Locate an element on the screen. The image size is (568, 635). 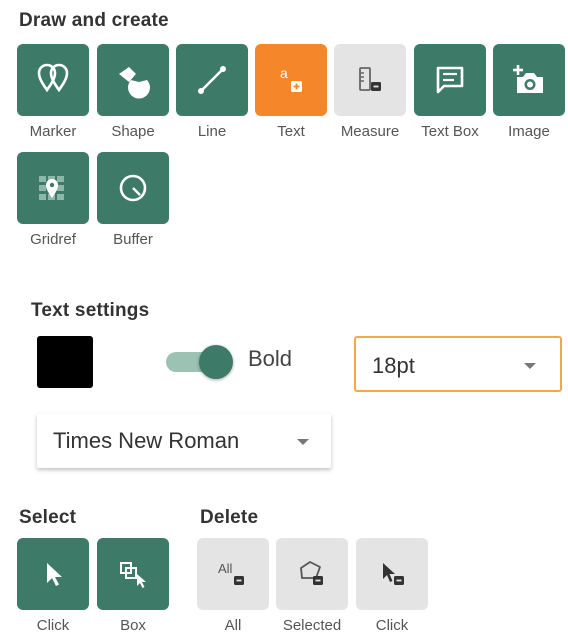
delete-selected-icon is located at coordinates (311, 573).